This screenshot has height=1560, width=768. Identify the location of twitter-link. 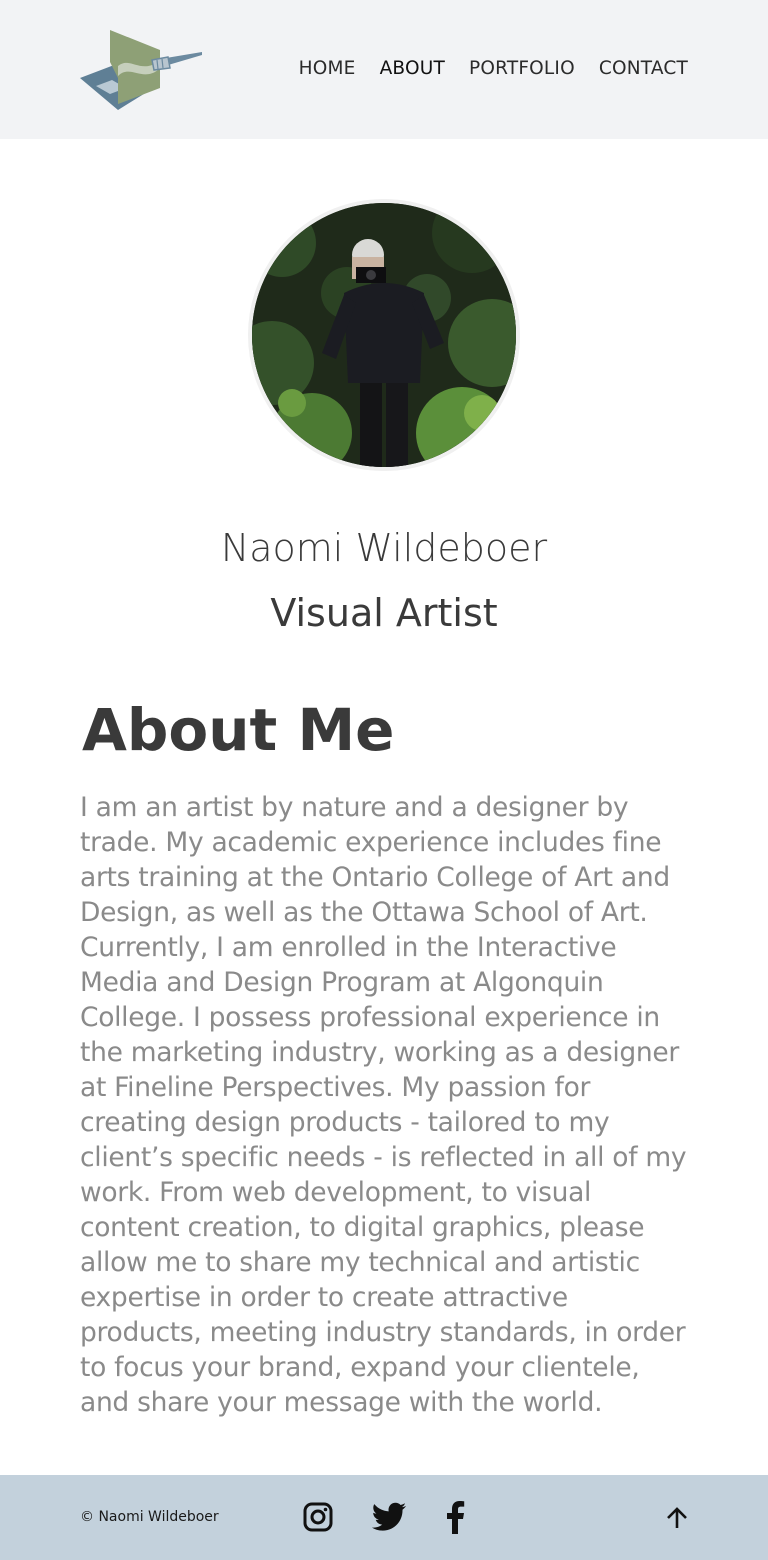
(389, 1517).